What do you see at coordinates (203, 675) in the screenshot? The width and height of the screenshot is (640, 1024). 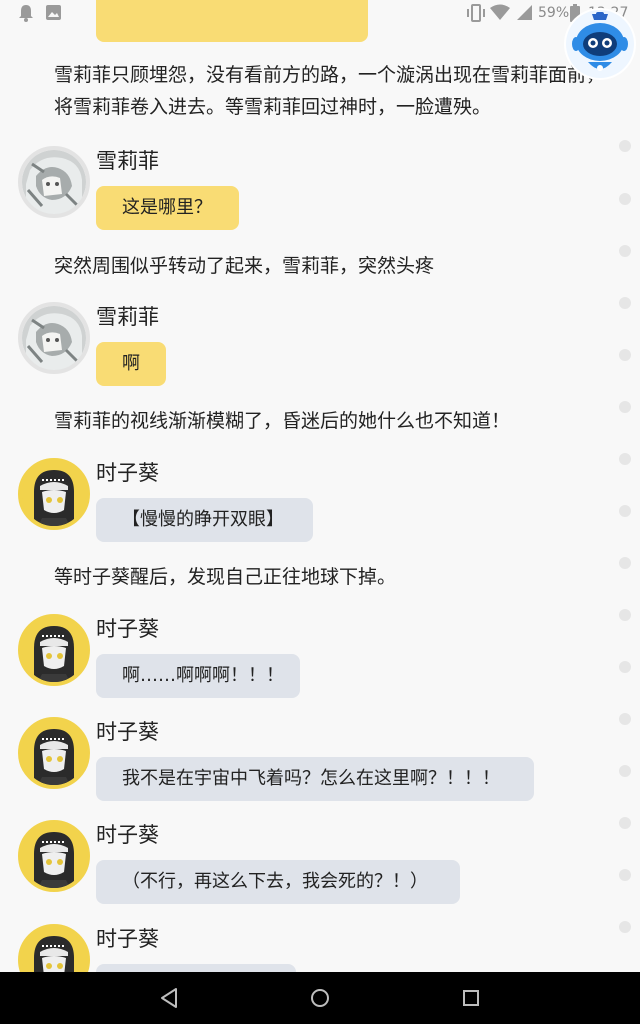 I see `message-text: 啊……啊啊啊！！！` at bounding box center [203, 675].